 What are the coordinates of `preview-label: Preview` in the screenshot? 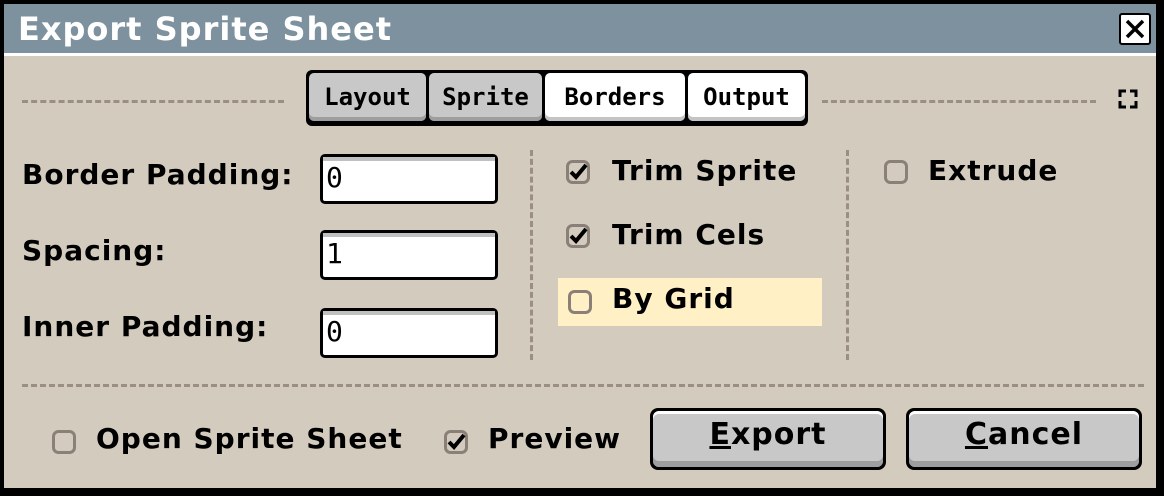 It's located at (555, 438).